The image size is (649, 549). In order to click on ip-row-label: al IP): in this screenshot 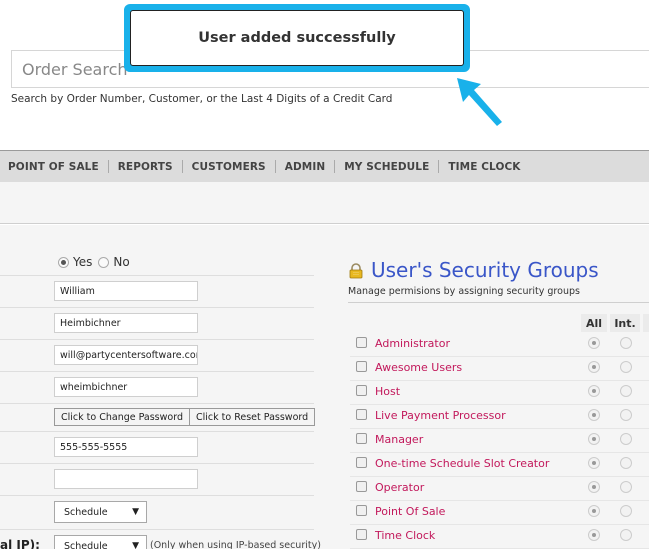, I will do `click(20, 543)`.